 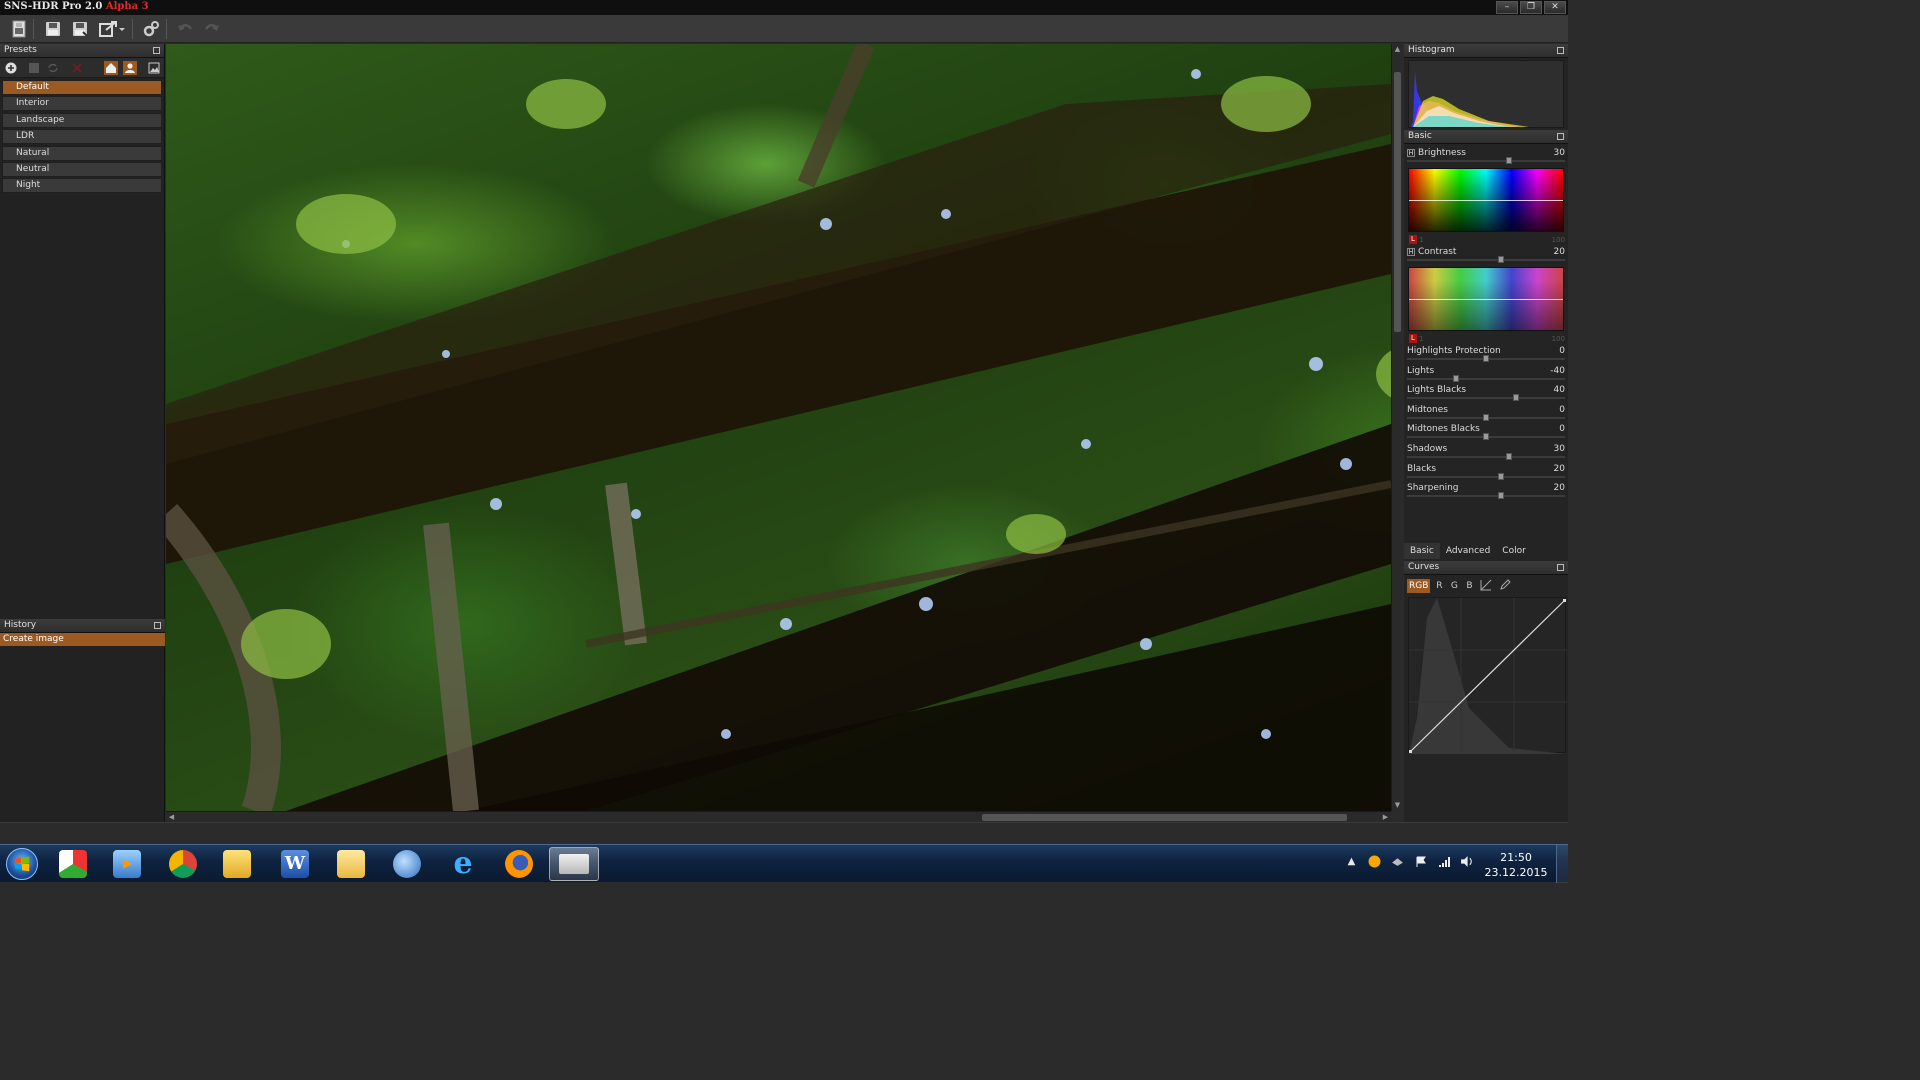 I want to click on scroll-up-icon: ▲, so click(x=1397, y=49).